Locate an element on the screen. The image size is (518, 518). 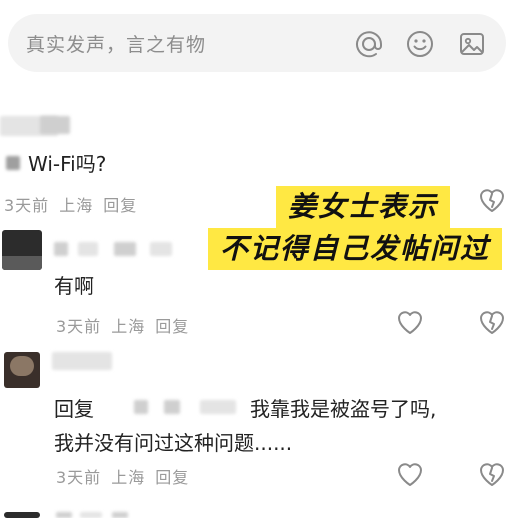
image-icon is located at coordinates (472, 44).